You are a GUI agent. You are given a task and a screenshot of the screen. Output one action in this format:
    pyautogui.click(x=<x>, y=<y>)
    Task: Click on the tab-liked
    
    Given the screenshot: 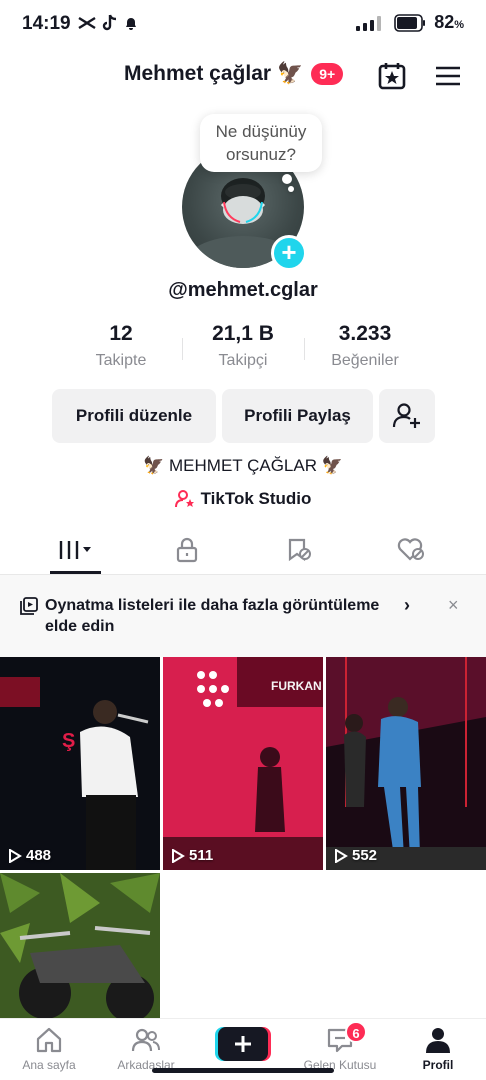 What is the action you would take?
    pyautogui.click(x=411, y=550)
    